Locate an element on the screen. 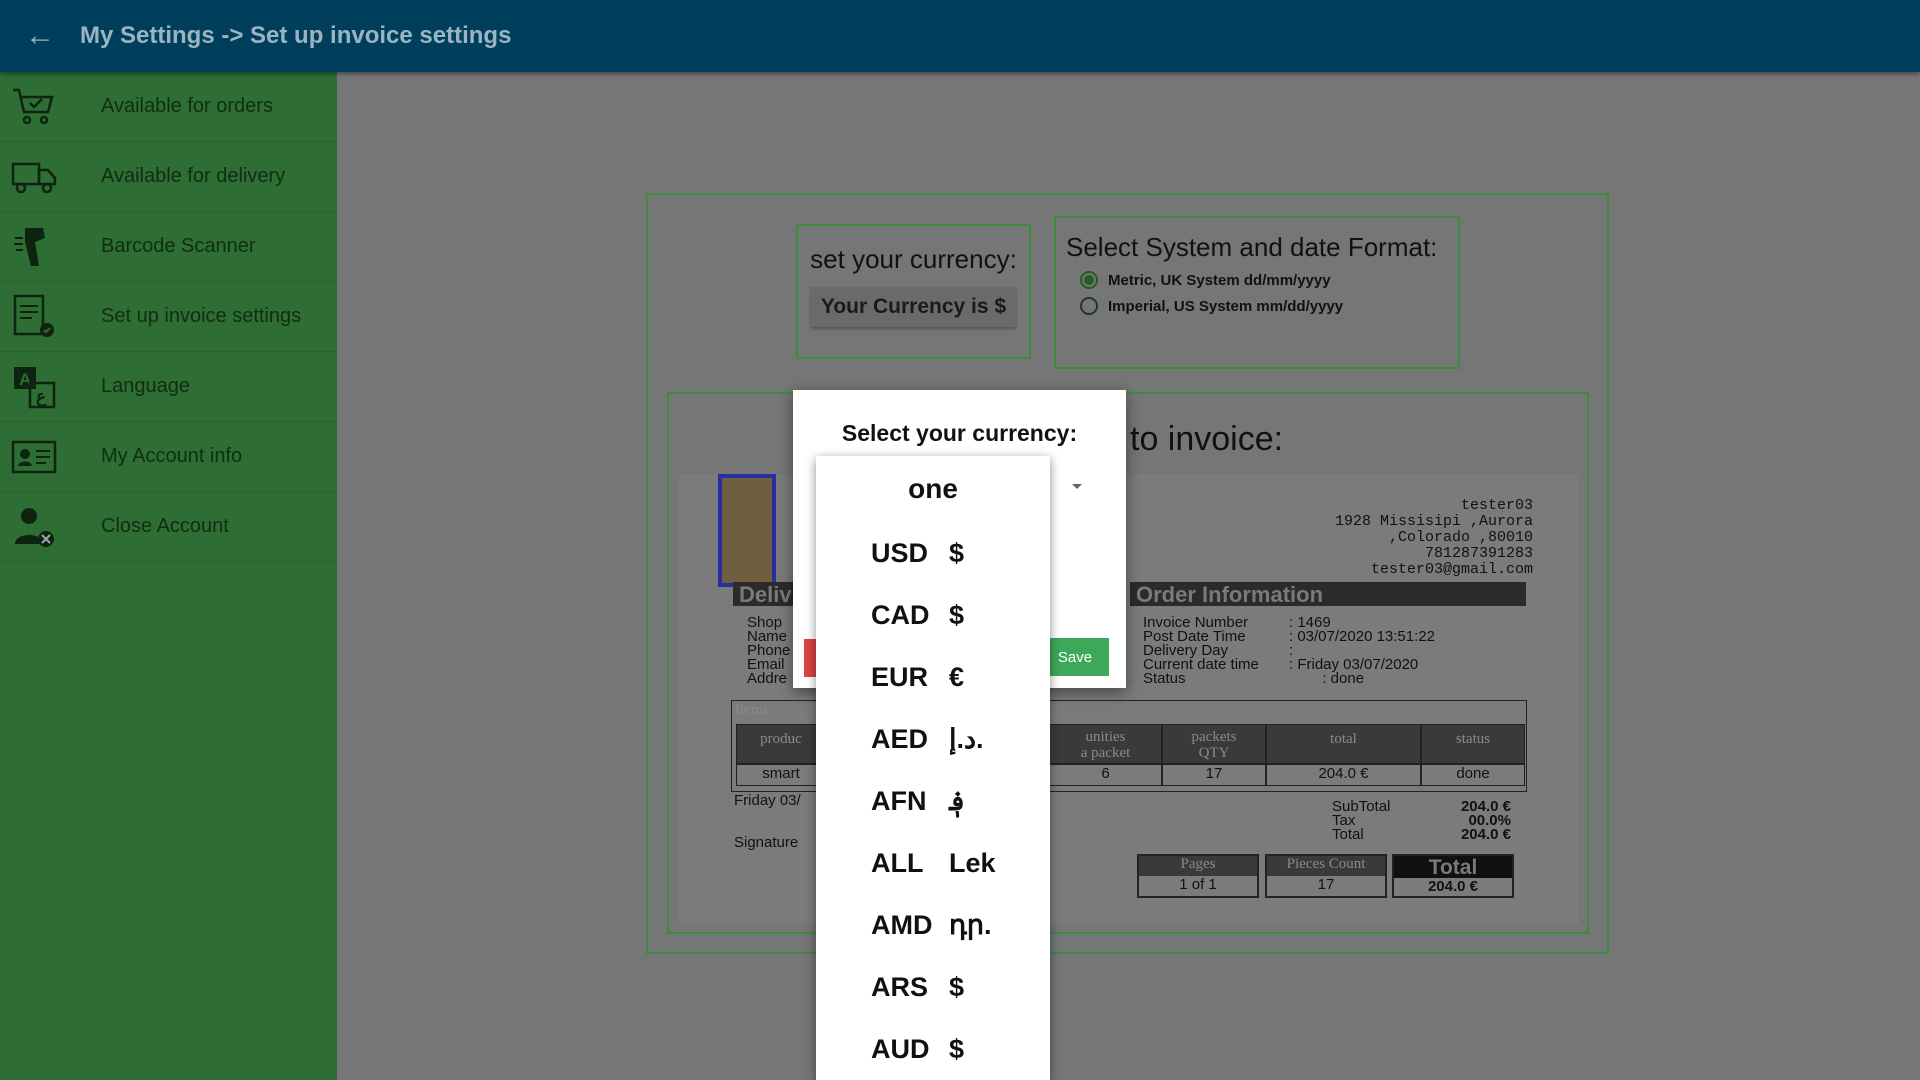 This screenshot has width=1920, height=1080. totals-keys: SubTotal Tax Total is located at coordinates (1361, 820).